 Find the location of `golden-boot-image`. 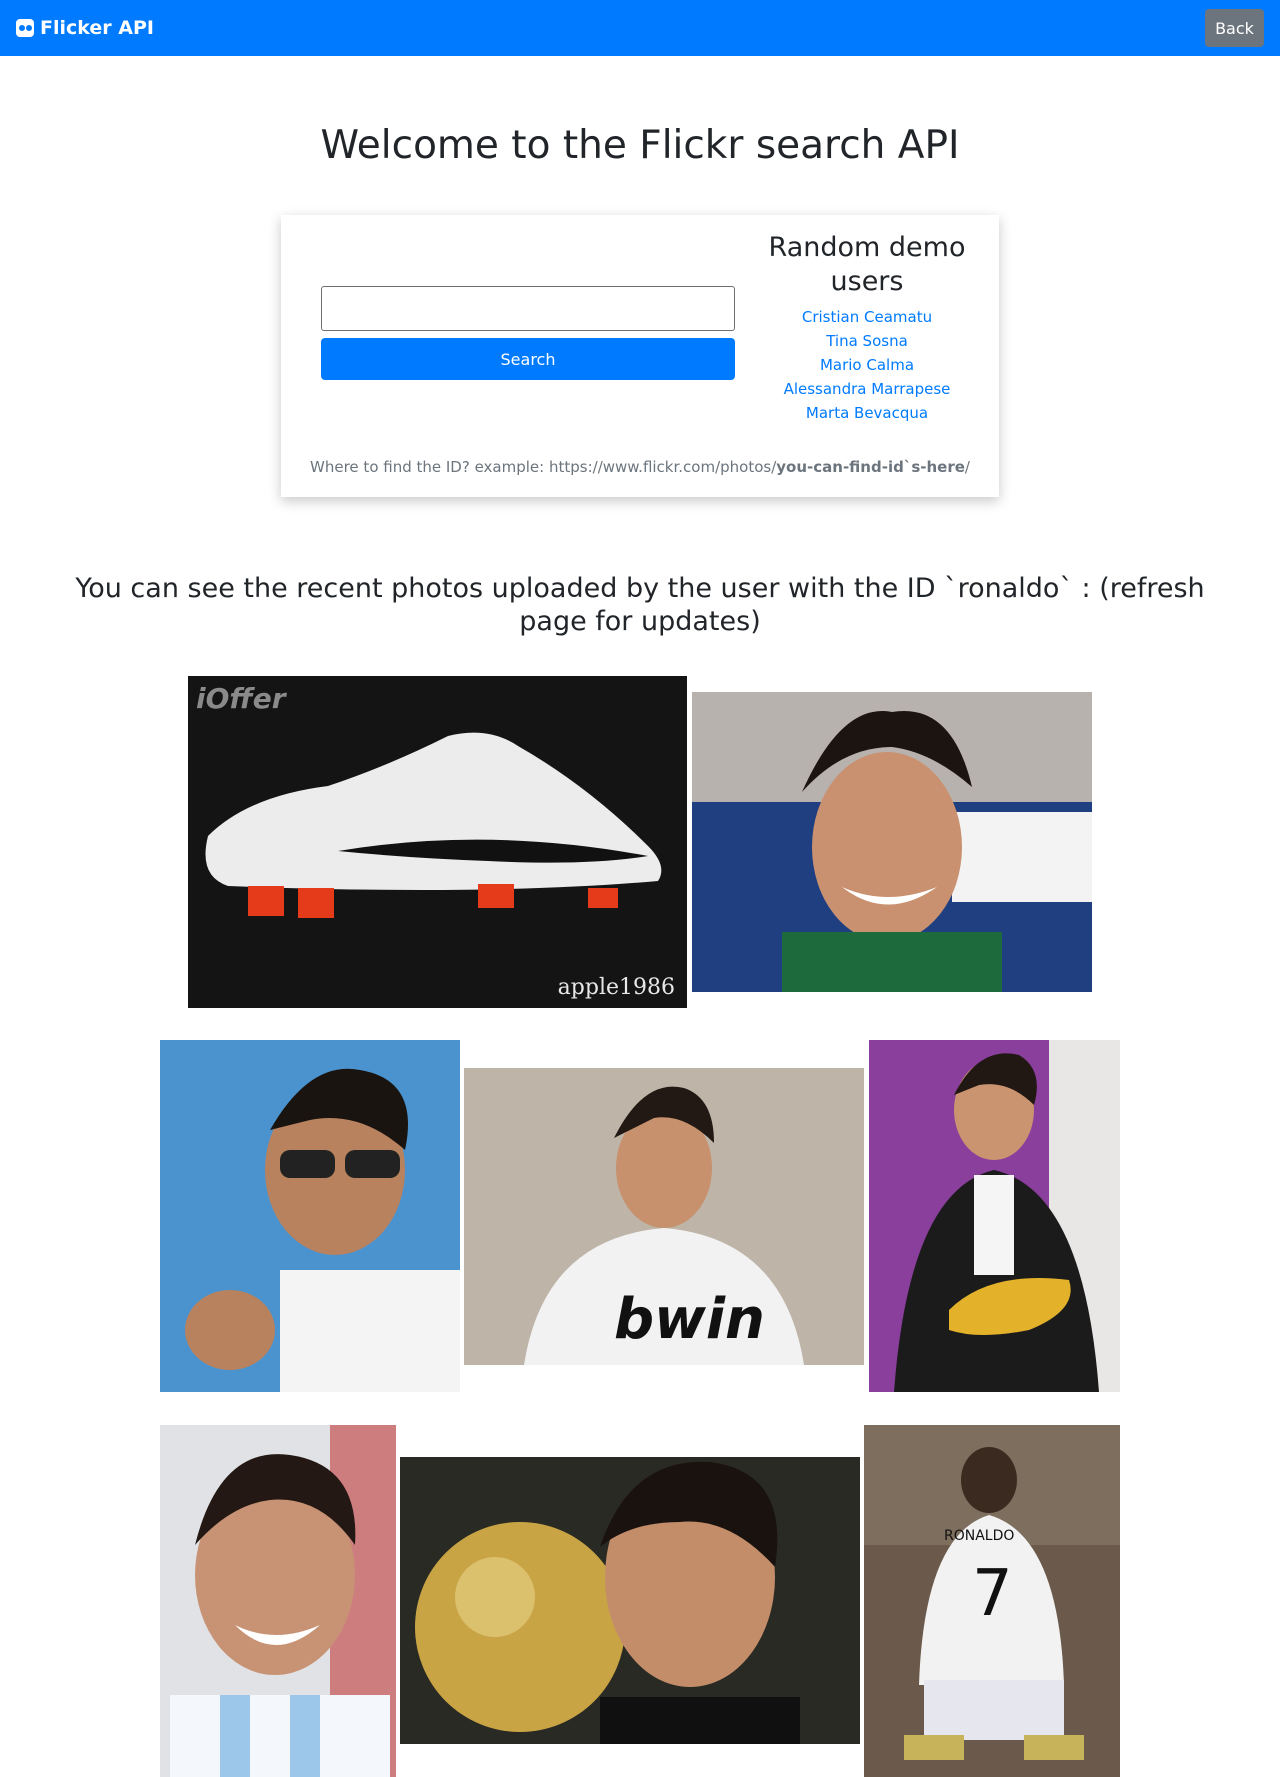

golden-boot-image is located at coordinates (994, 1216).